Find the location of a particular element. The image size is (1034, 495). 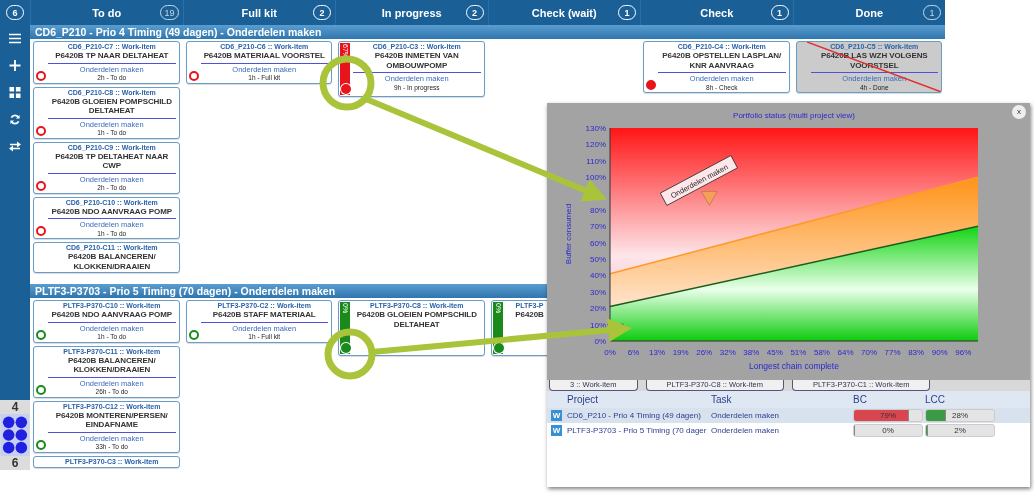

card-title: P6420B STAFF MATERIAAL is located at coordinates (264, 315).